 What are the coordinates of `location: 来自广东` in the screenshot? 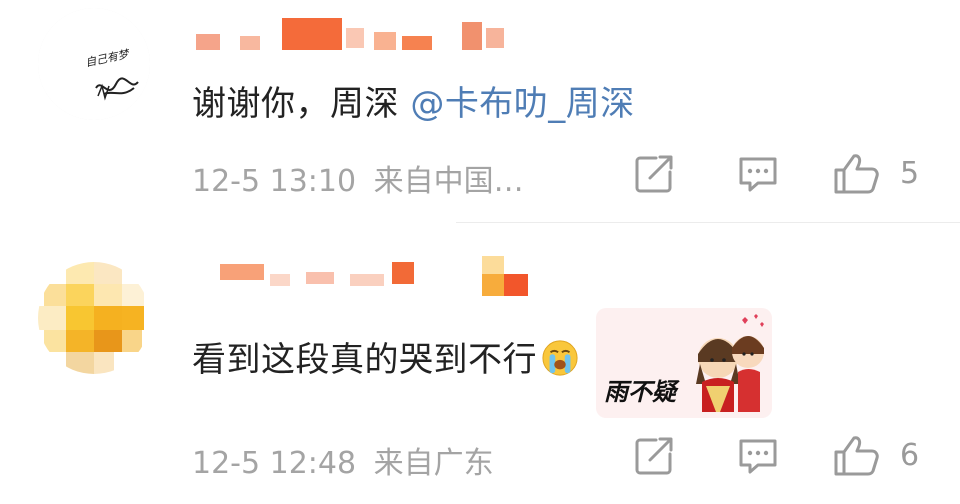 It's located at (433, 463).